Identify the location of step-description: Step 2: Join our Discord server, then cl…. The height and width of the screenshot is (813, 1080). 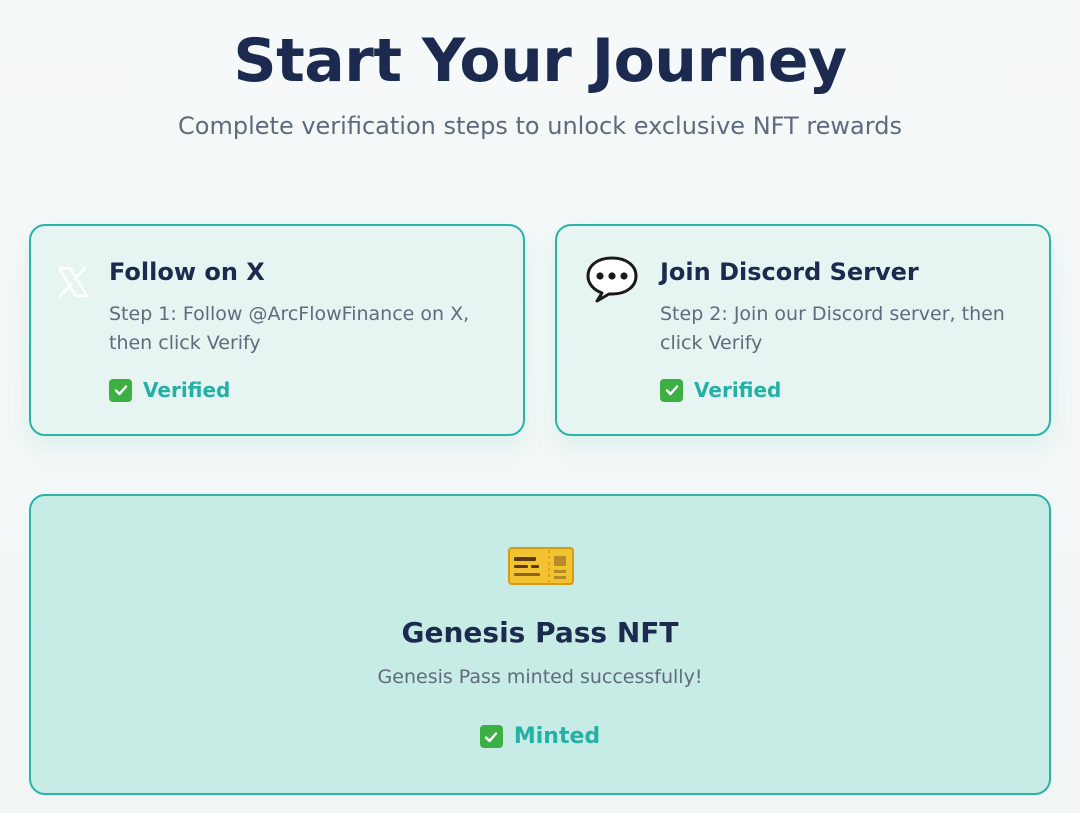
(832, 328).